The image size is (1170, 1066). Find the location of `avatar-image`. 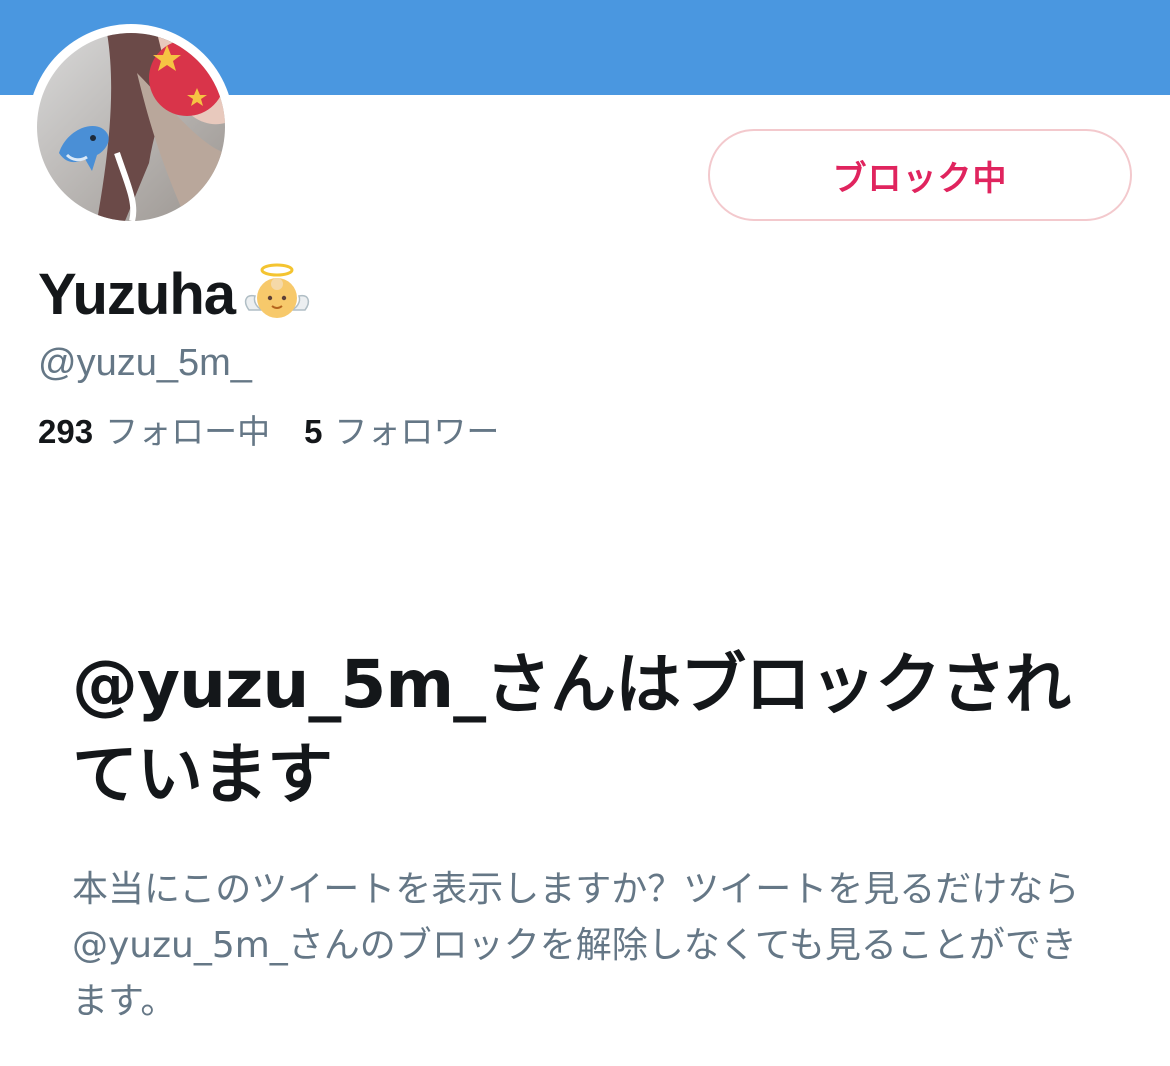

avatar-image is located at coordinates (131, 127).